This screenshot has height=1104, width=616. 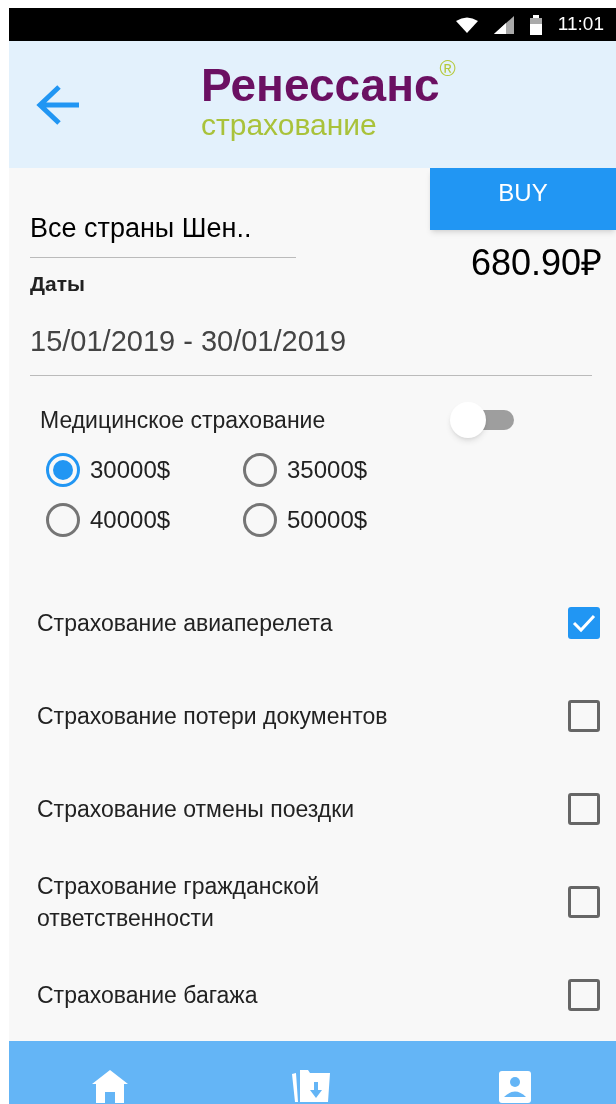 What do you see at coordinates (320, 84) in the screenshot?
I see `logo-title: Ренессанс` at bounding box center [320, 84].